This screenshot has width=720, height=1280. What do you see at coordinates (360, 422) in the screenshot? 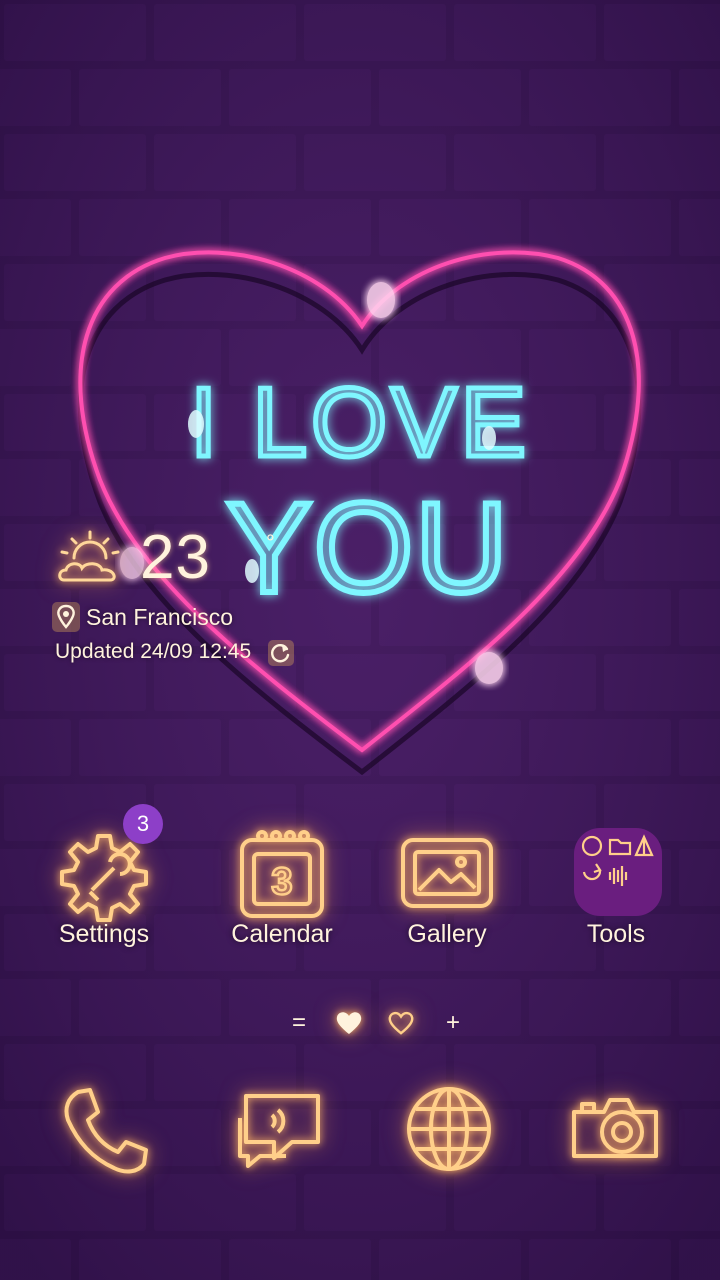
I see `neon-text-line1: I LOVE` at bounding box center [360, 422].